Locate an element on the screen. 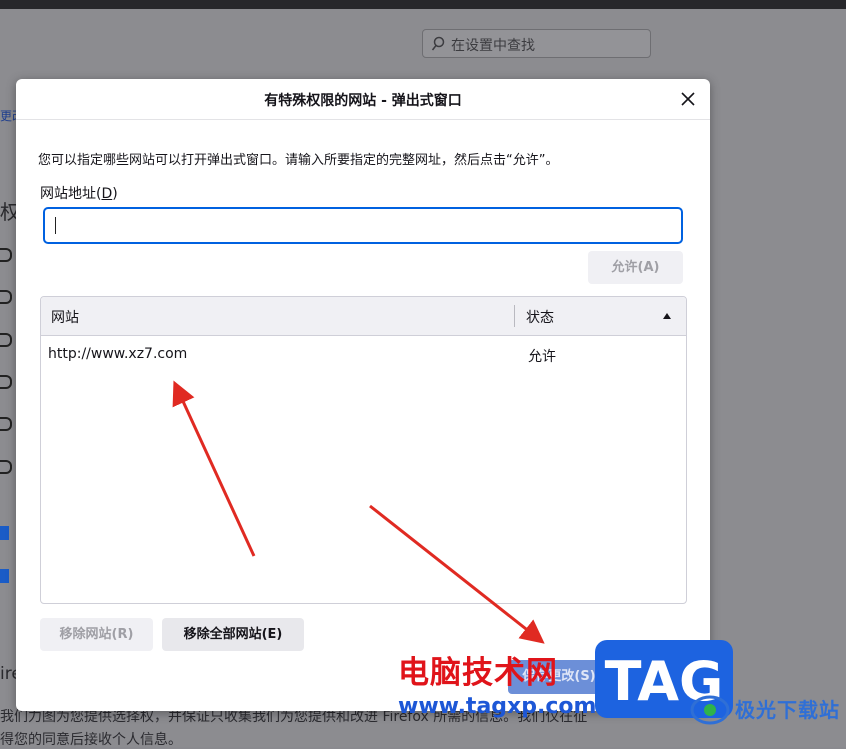  search-placeholder: 在设置中查找 is located at coordinates (493, 46).